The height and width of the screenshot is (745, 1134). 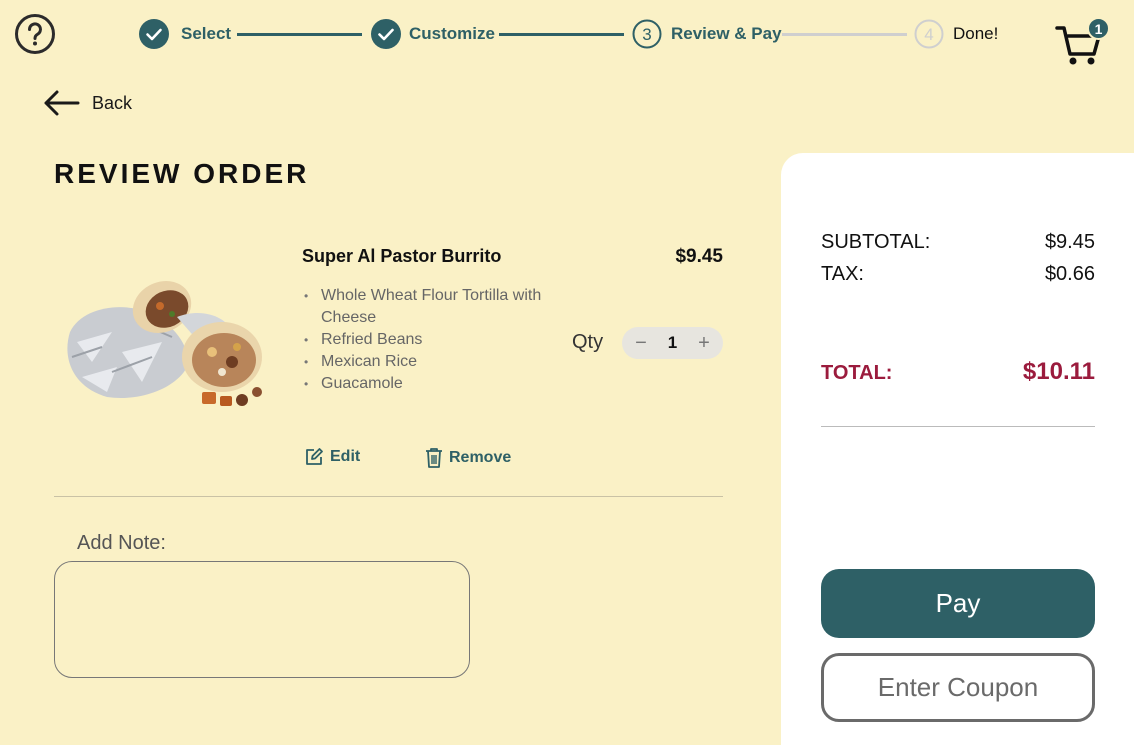 What do you see at coordinates (164, 343) in the screenshot?
I see `burrito-image` at bounding box center [164, 343].